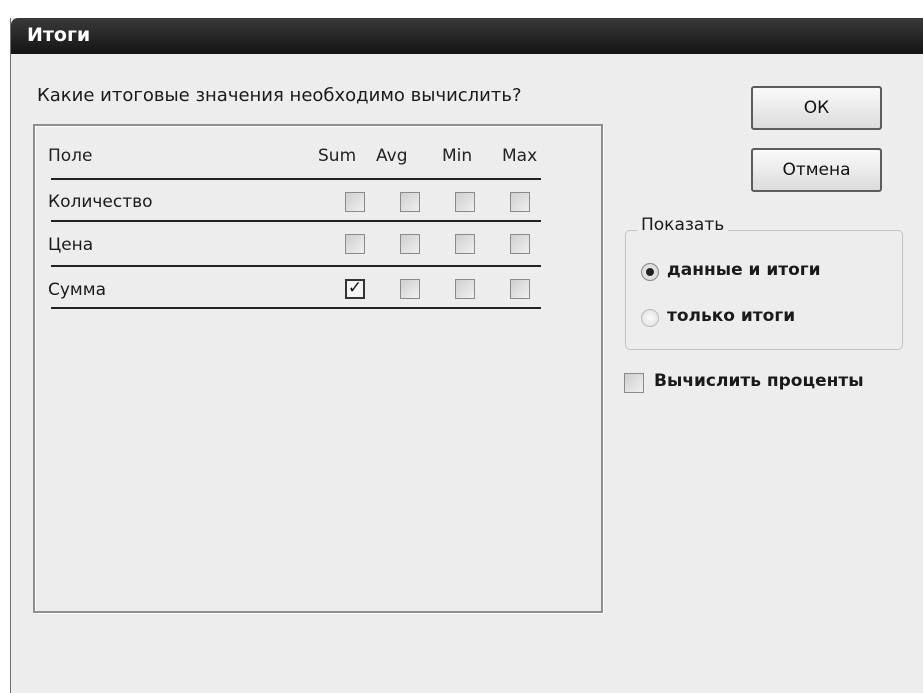 The height and width of the screenshot is (693, 923). I want to click on checkbox-price-max, so click(520, 244).